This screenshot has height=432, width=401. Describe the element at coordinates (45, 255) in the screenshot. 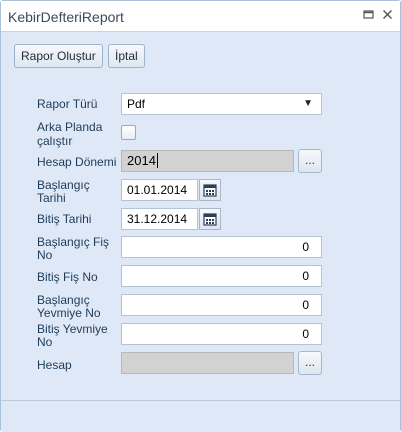

I see `start-receipt-label-line2: No` at that location.